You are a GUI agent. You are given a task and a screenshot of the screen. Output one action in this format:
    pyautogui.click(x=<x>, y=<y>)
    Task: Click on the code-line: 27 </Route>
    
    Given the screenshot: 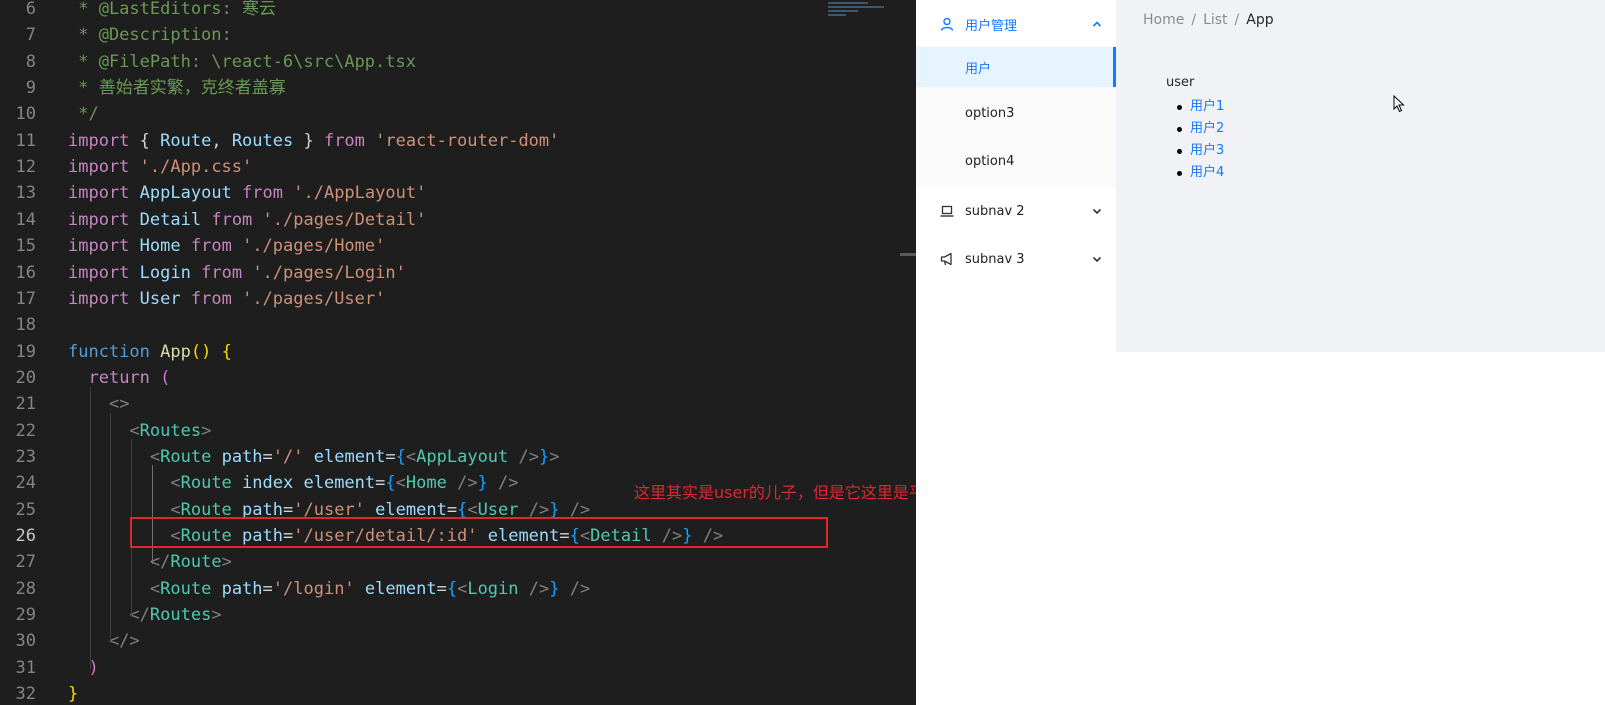 What is the action you would take?
    pyautogui.click(x=458, y=562)
    